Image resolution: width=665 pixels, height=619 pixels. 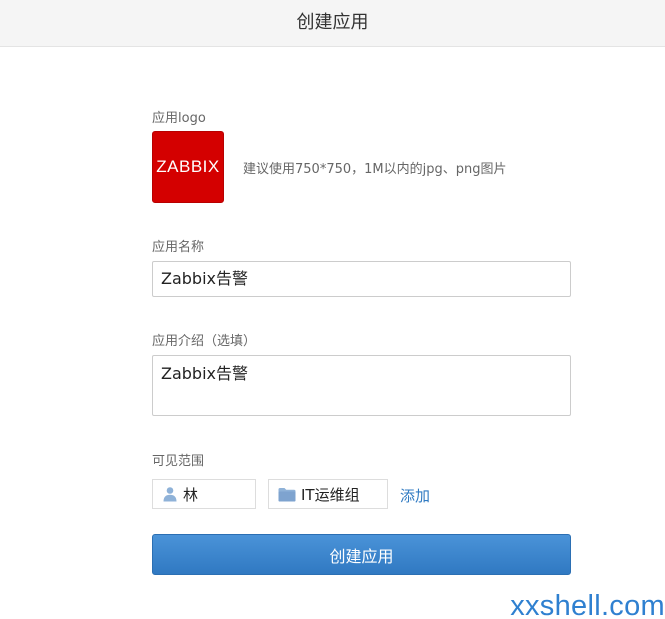 I want to click on page-title: 创建应用, so click(x=332, y=22).